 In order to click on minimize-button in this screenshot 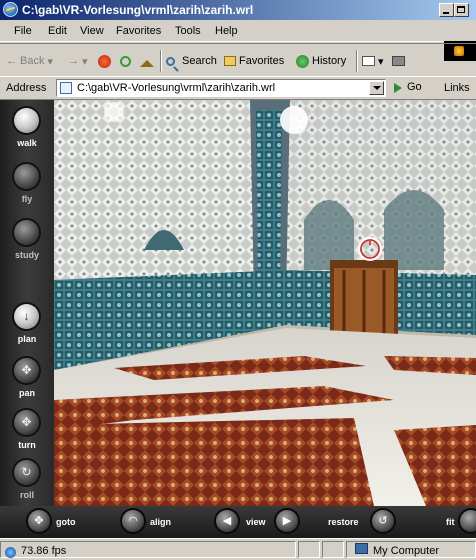, I will do `click(446, 10)`.